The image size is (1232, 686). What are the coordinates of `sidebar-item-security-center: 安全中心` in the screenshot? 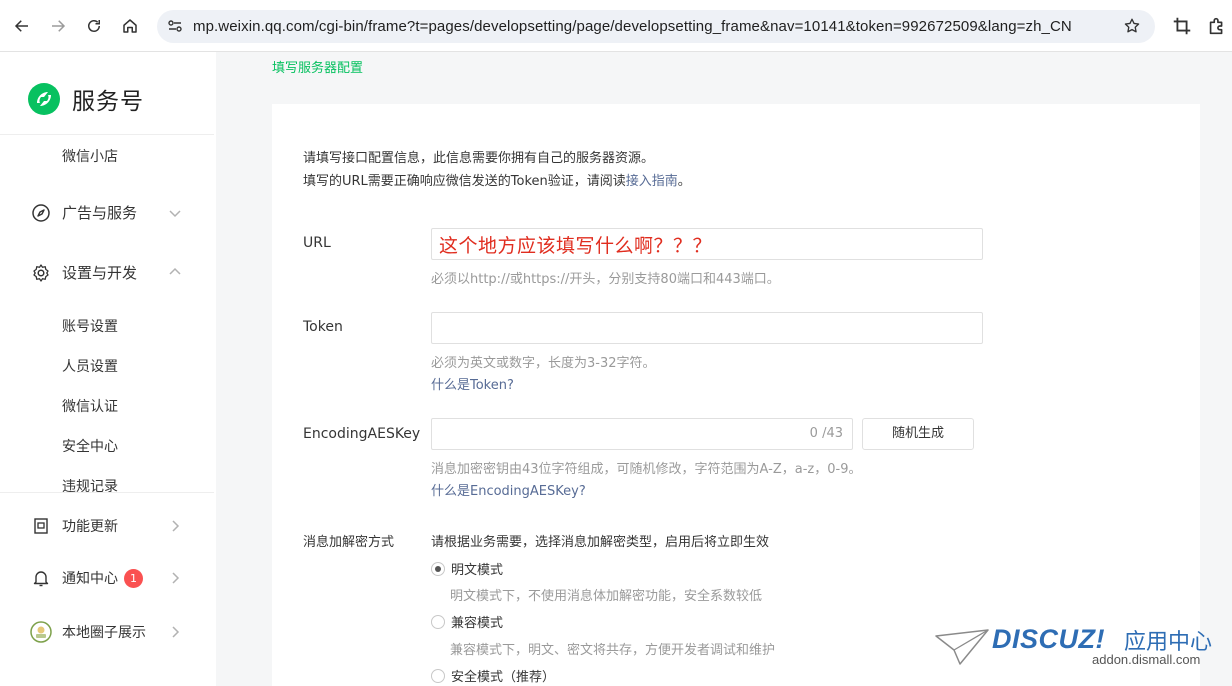 It's located at (90, 446).